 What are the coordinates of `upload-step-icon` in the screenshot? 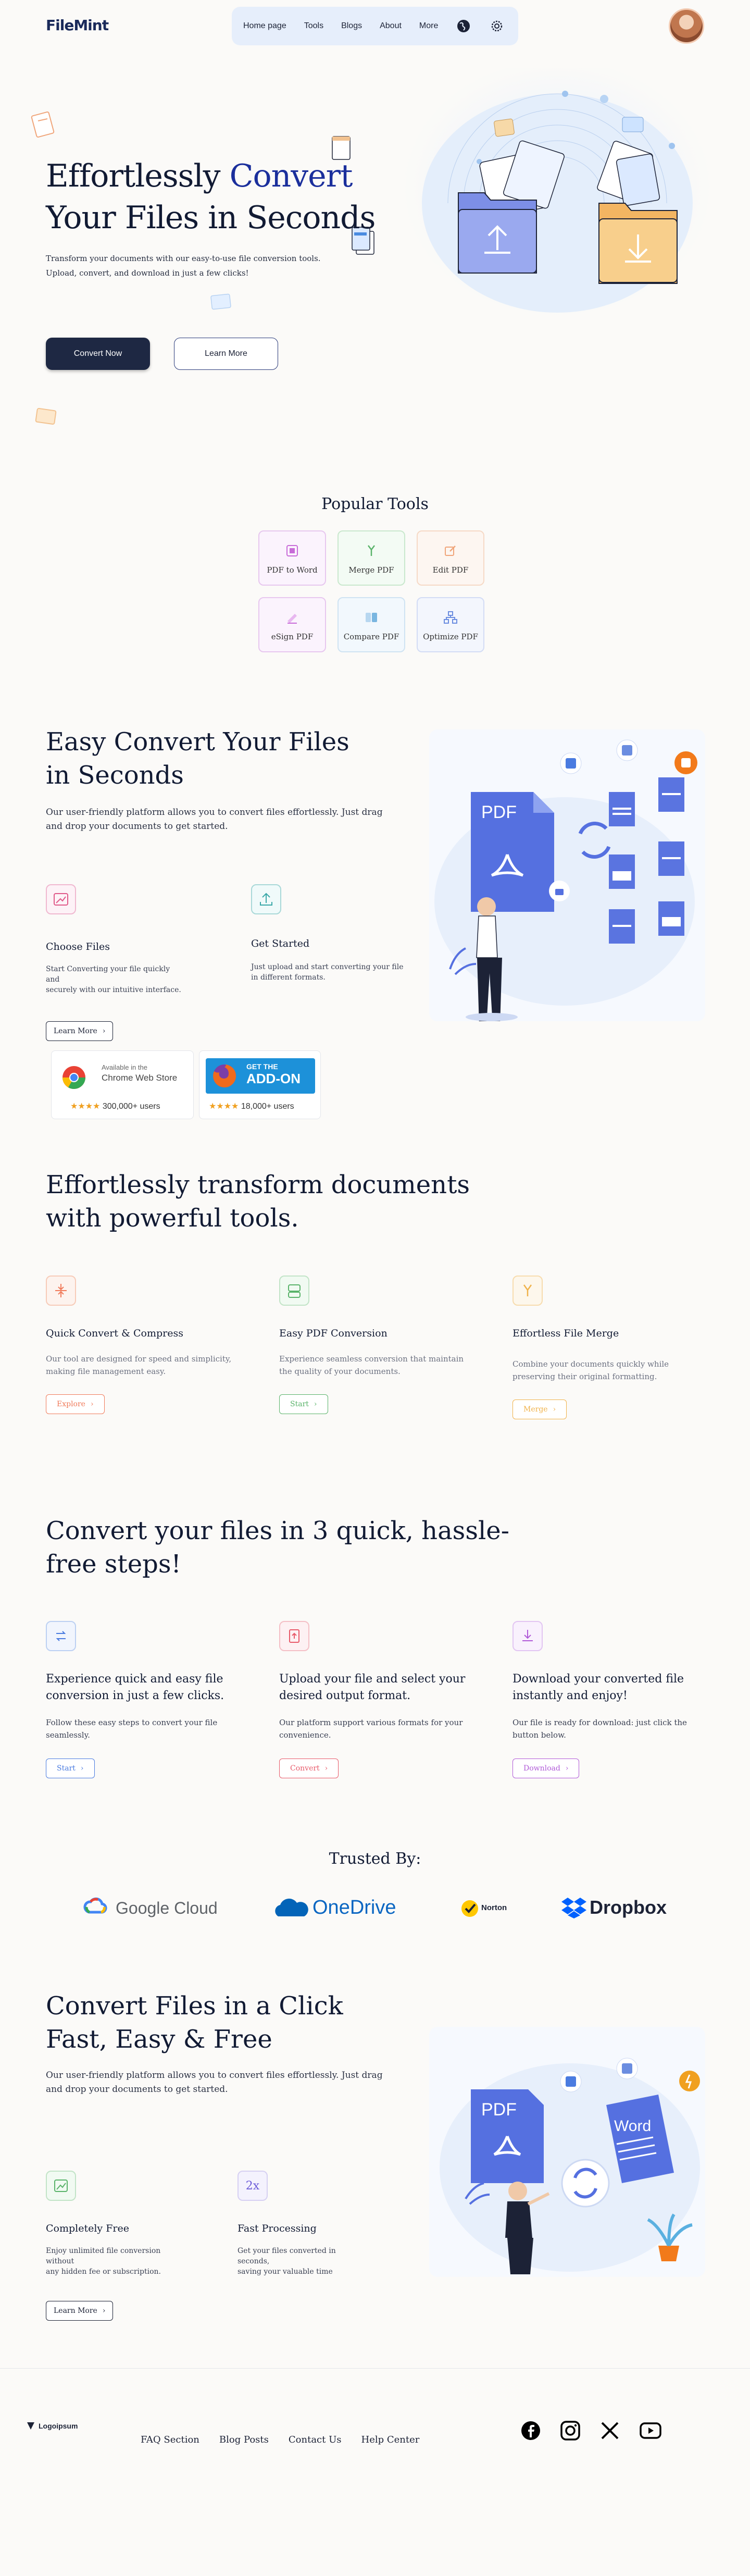 It's located at (294, 1636).